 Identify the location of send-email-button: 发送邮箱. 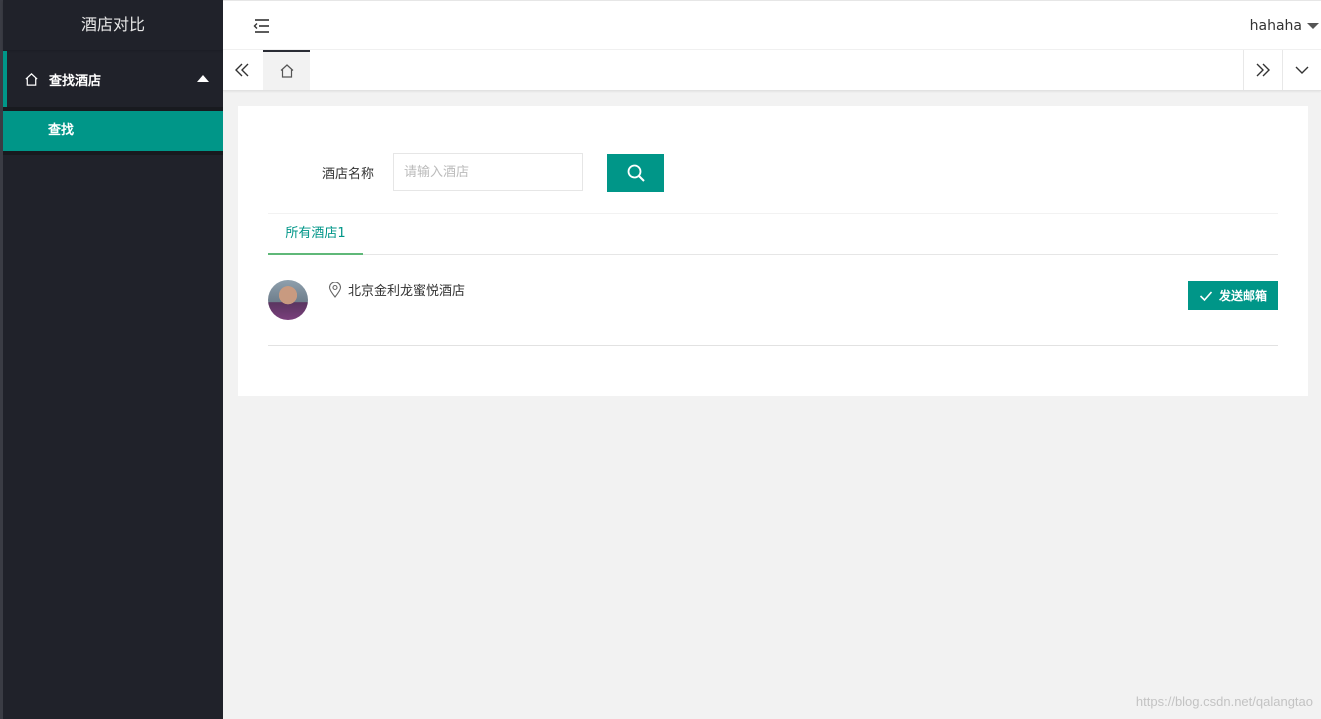
(1233, 295).